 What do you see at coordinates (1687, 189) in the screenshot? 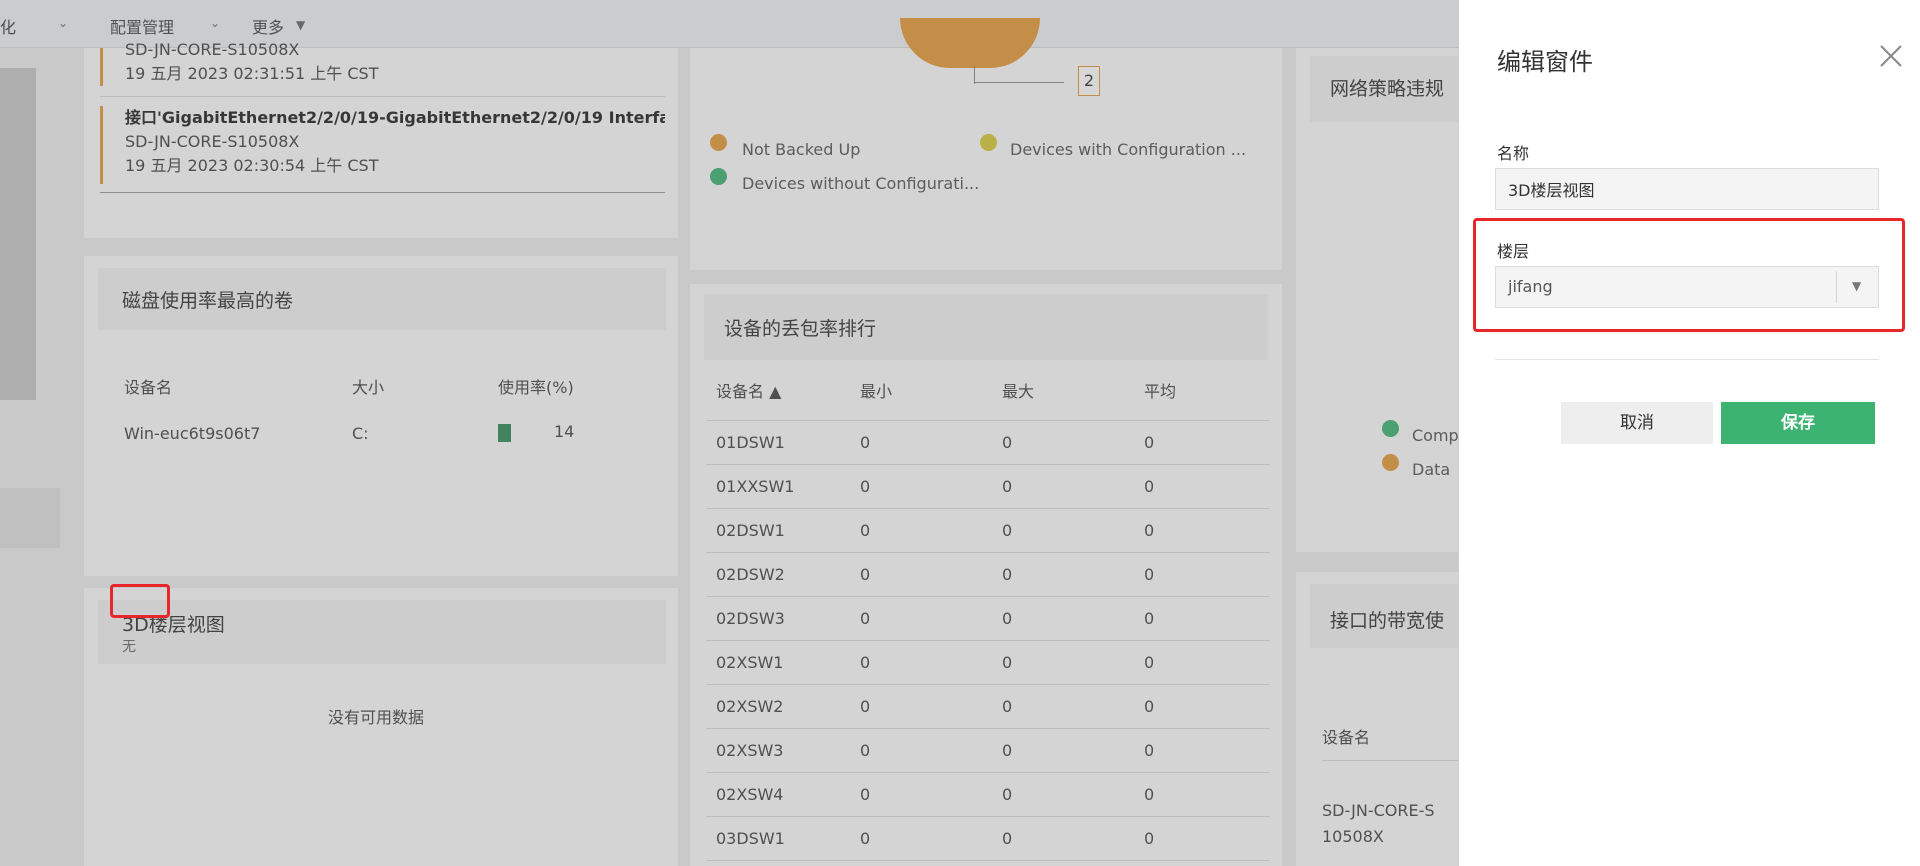
I see `name-input` at bounding box center [1687, 189].